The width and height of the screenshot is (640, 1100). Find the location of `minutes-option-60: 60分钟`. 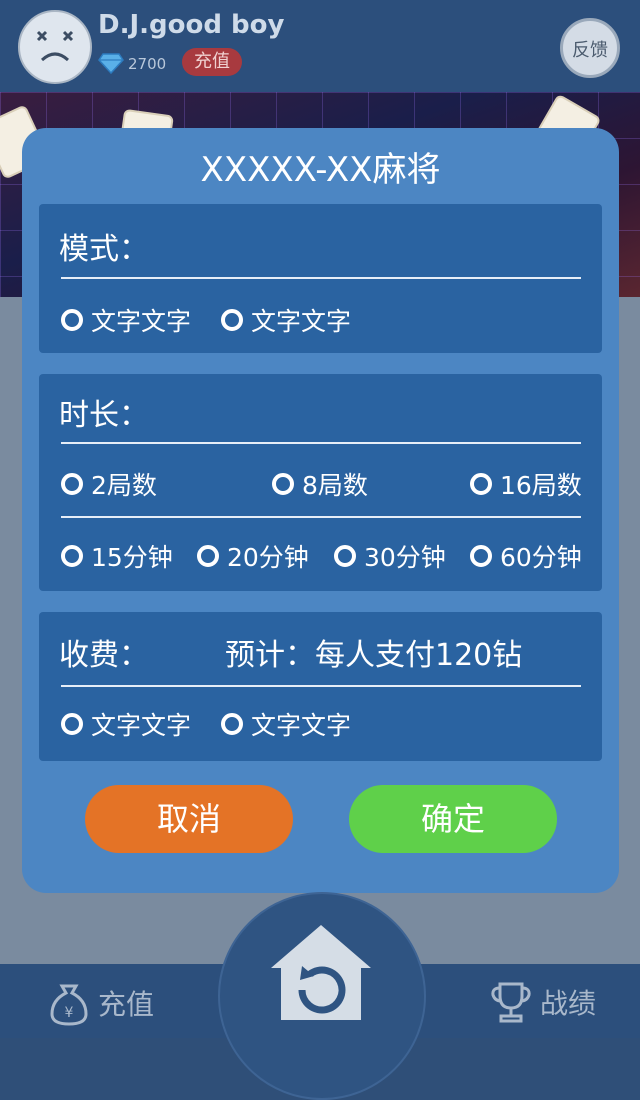

minutes-option-60: 60分钟 is located at coordinates (526, 556).